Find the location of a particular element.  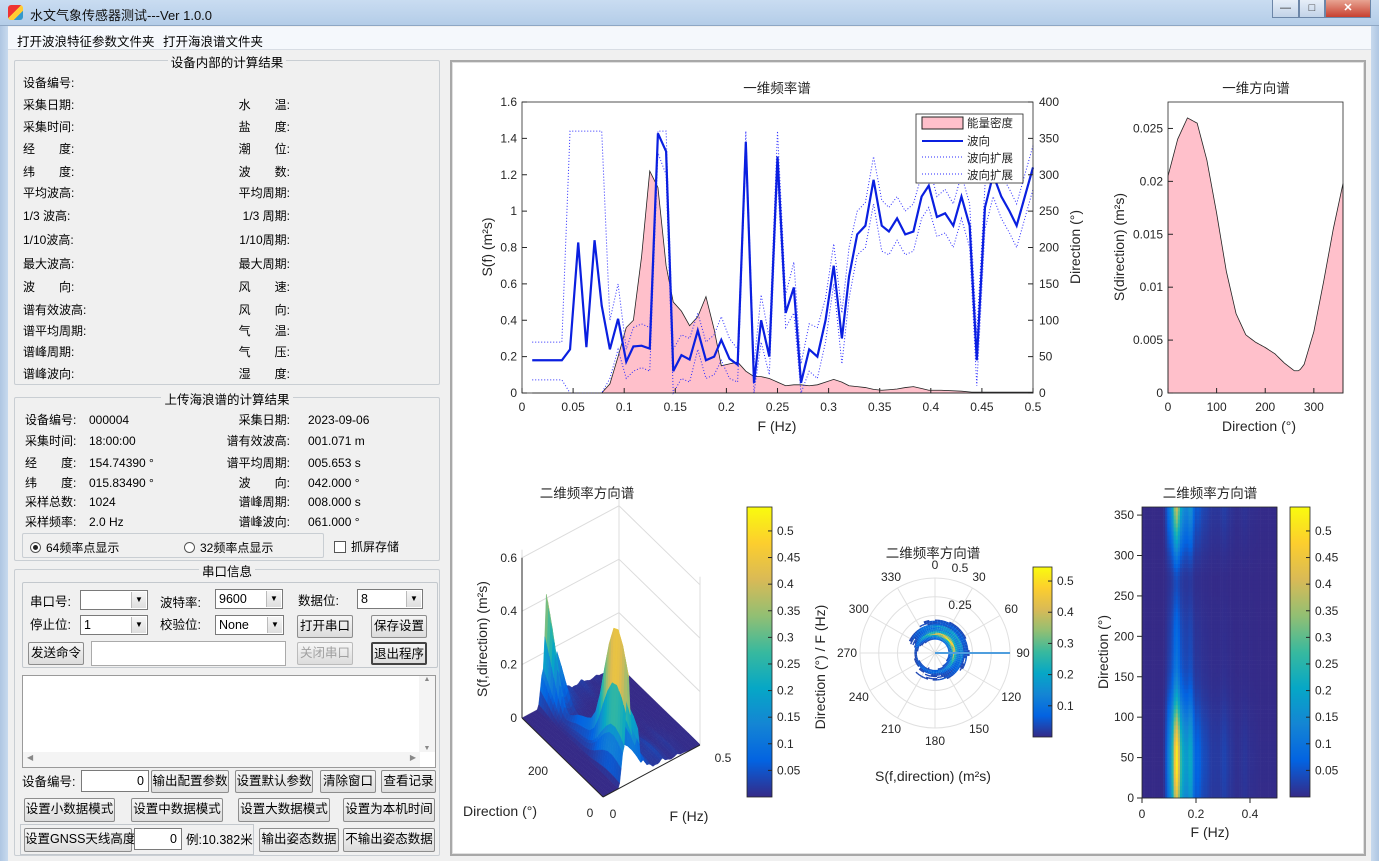

medium-data-mode-button: 设置中数据模式 is located at coordinates (177, 810).